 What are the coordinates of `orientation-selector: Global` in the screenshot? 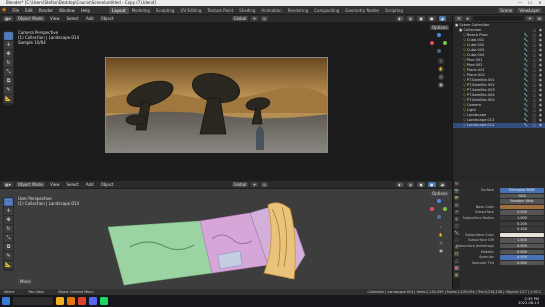 It's located at (240, 184).